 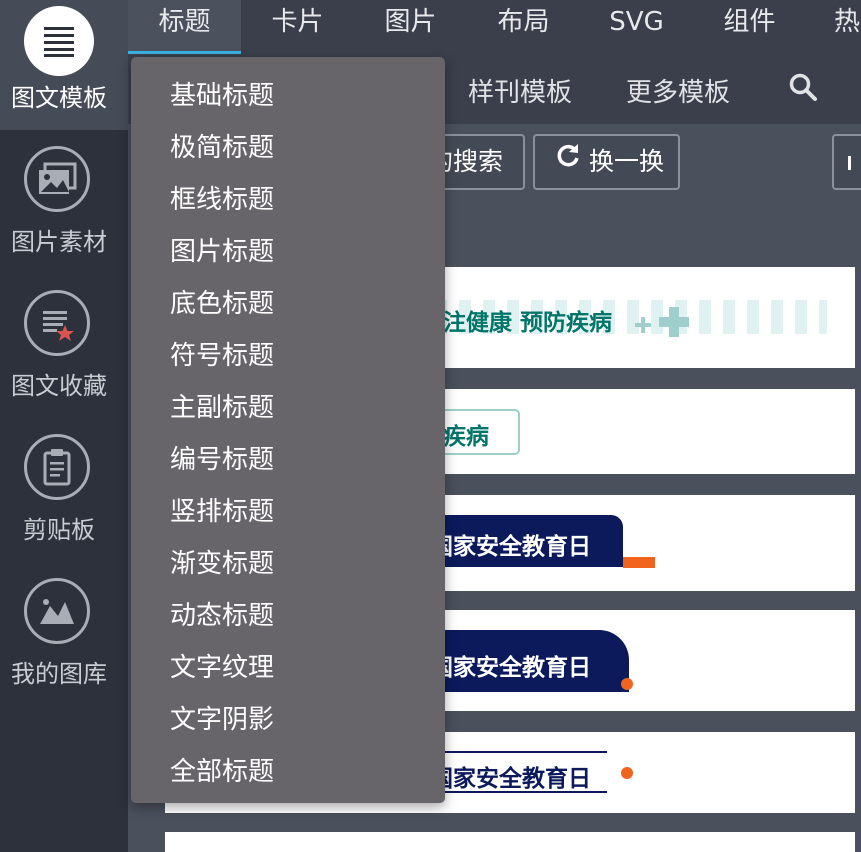 What do you see at coordinates (568, 160) in the screenshot?
I see `refresh-icon` at bounding box center [568, 160].